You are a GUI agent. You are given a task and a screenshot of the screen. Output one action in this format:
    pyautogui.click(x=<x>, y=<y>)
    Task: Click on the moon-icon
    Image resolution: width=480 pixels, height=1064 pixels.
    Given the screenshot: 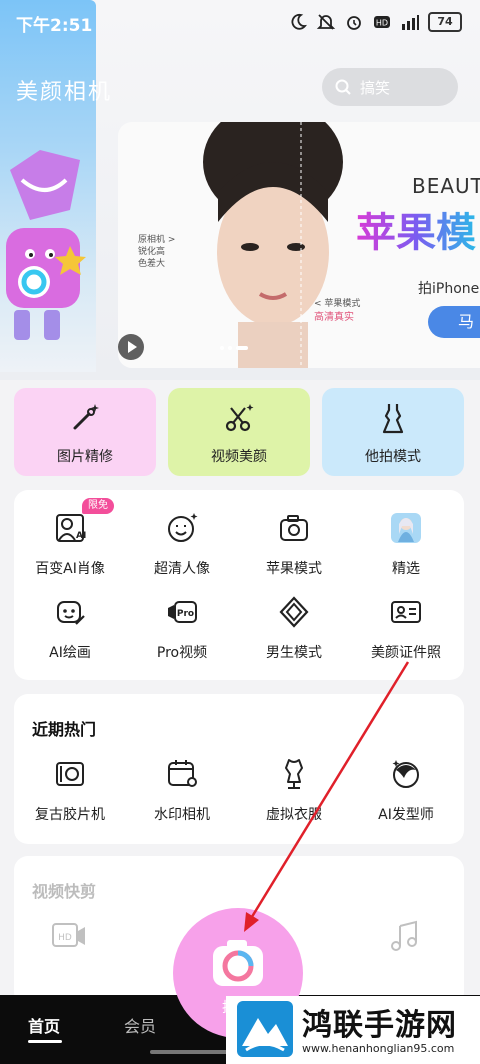 What is the action you would take?
    pyautogui.click(x=299, y=21)
    